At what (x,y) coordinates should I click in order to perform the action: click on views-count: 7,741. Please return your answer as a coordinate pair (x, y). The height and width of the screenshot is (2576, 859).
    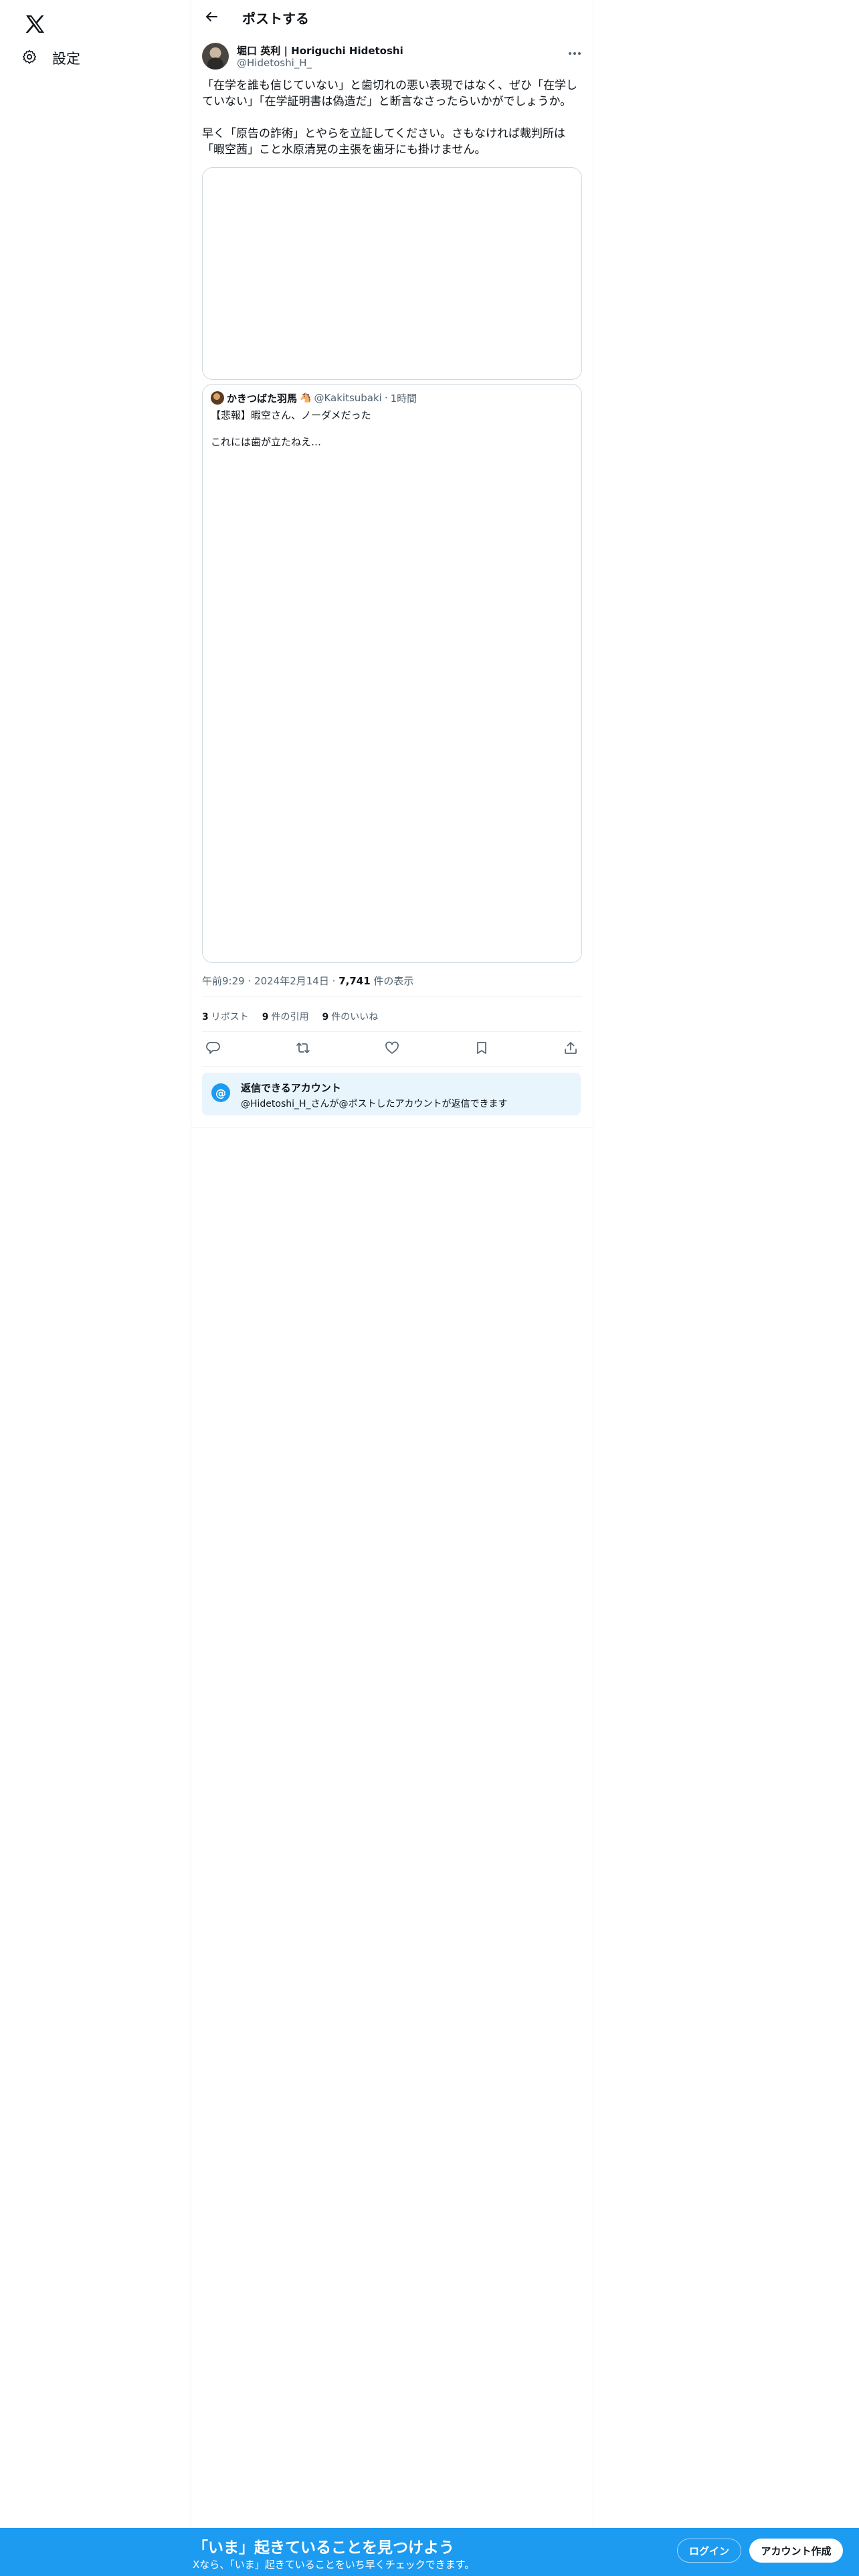
    Looking at the image, I should click on (355, 981).